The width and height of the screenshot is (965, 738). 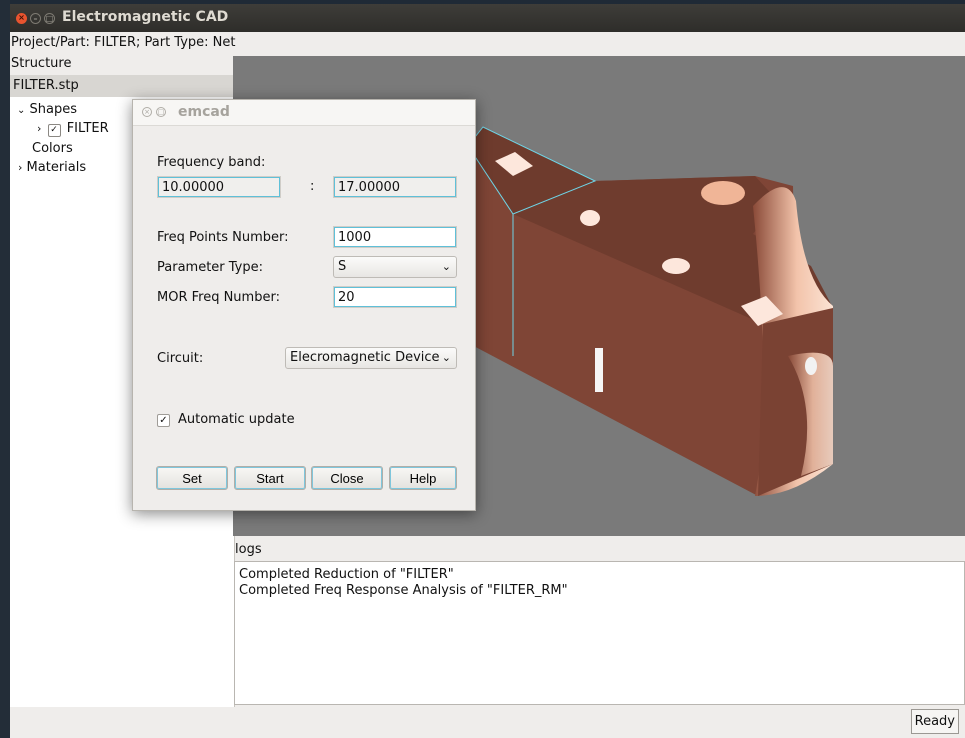 I want to click on minimize-window-icon: –, so click(x=35, y=18).